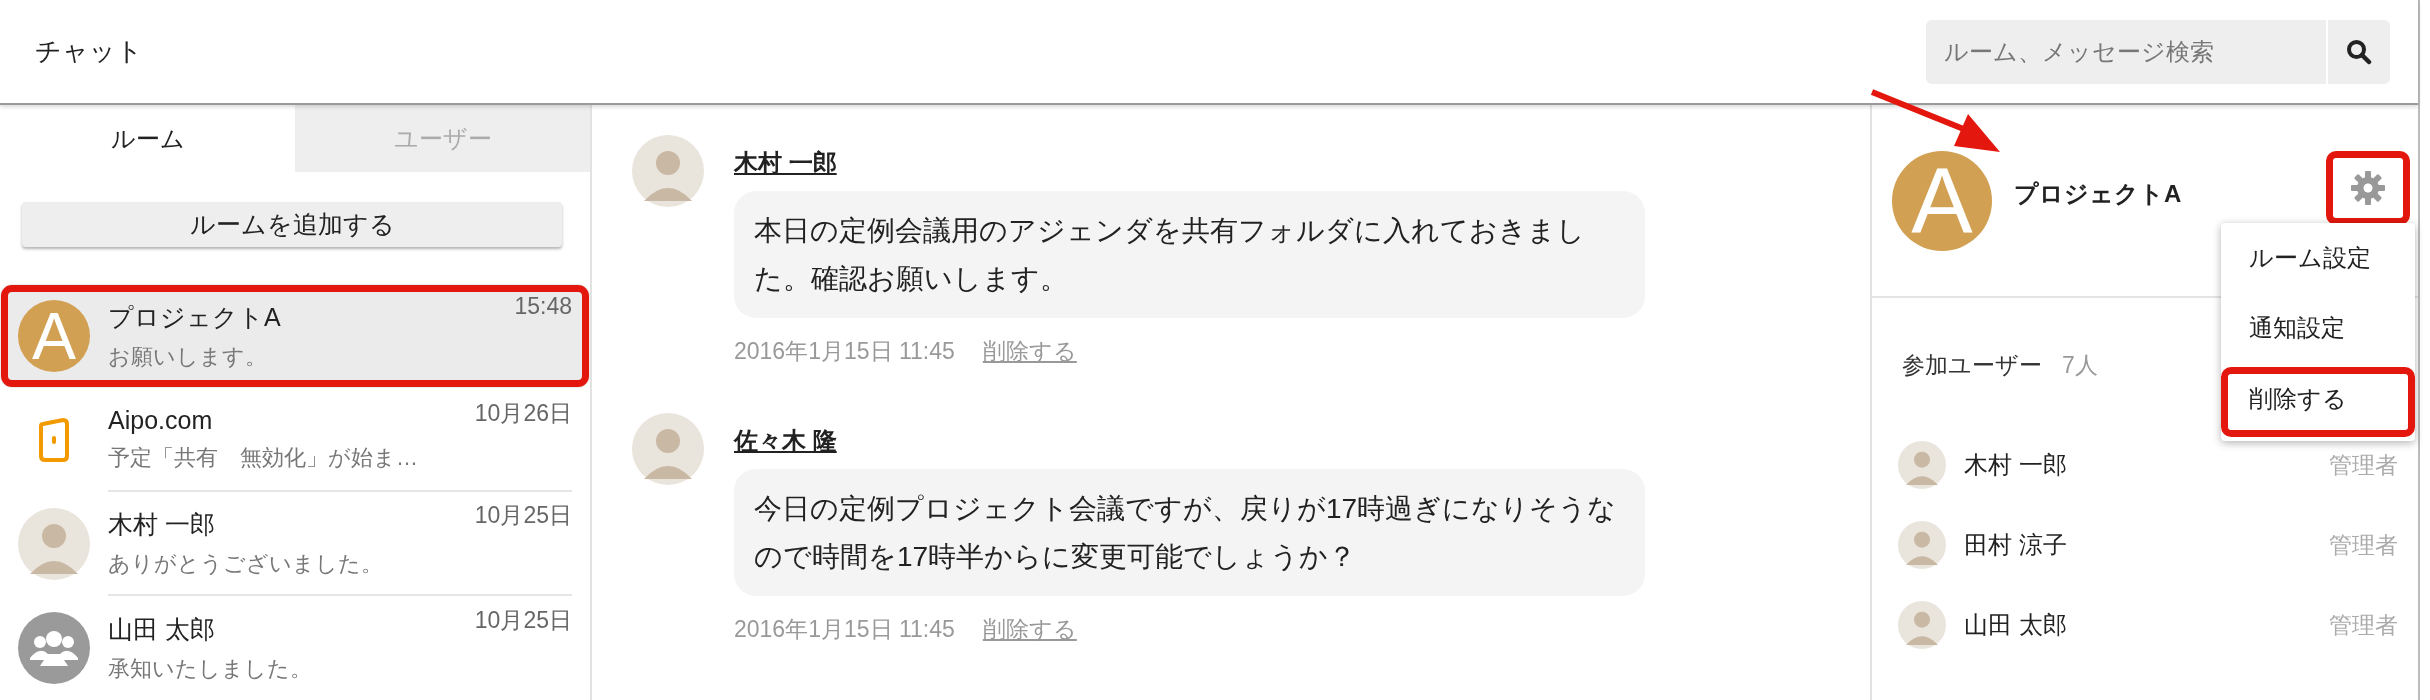 The height and width of the screenshot is (700, 2430). Describe the element at coordinates (785, 441) in the screenshot. I see `message-author: 佐々木 隆` at that location.